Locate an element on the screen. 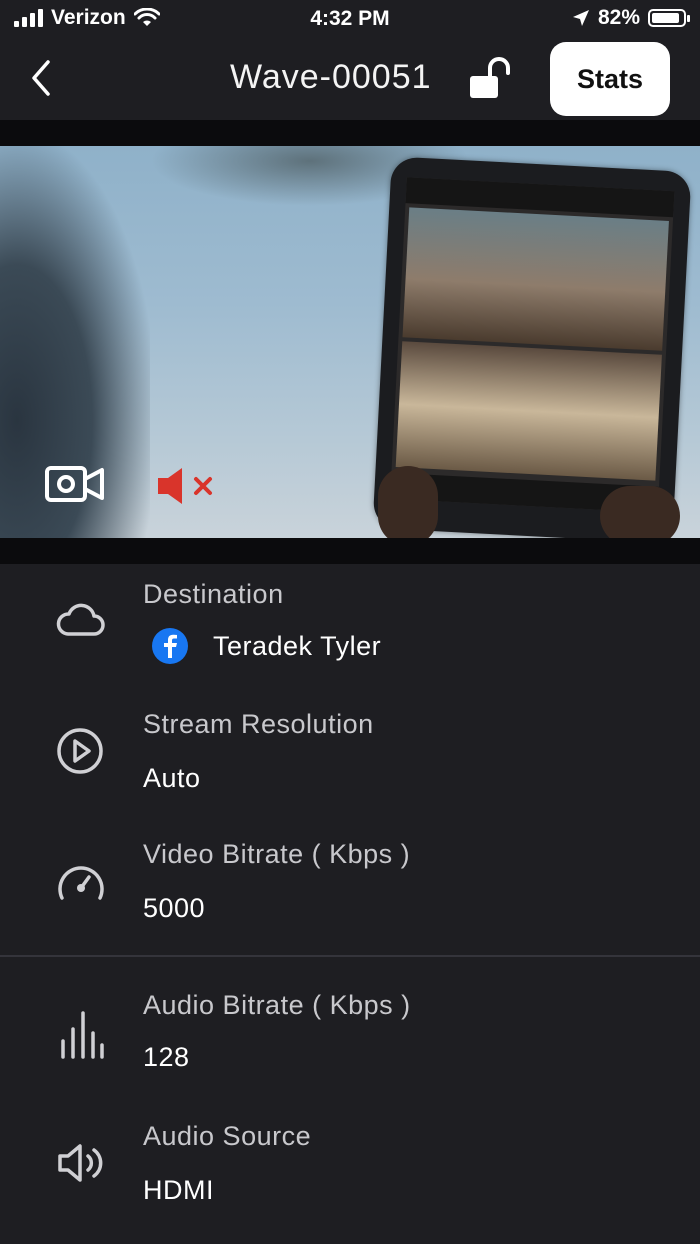  audio-bitrate-row: Audio Bitrate ( Kbps ) 128 is located at coordinates (350, 1038).